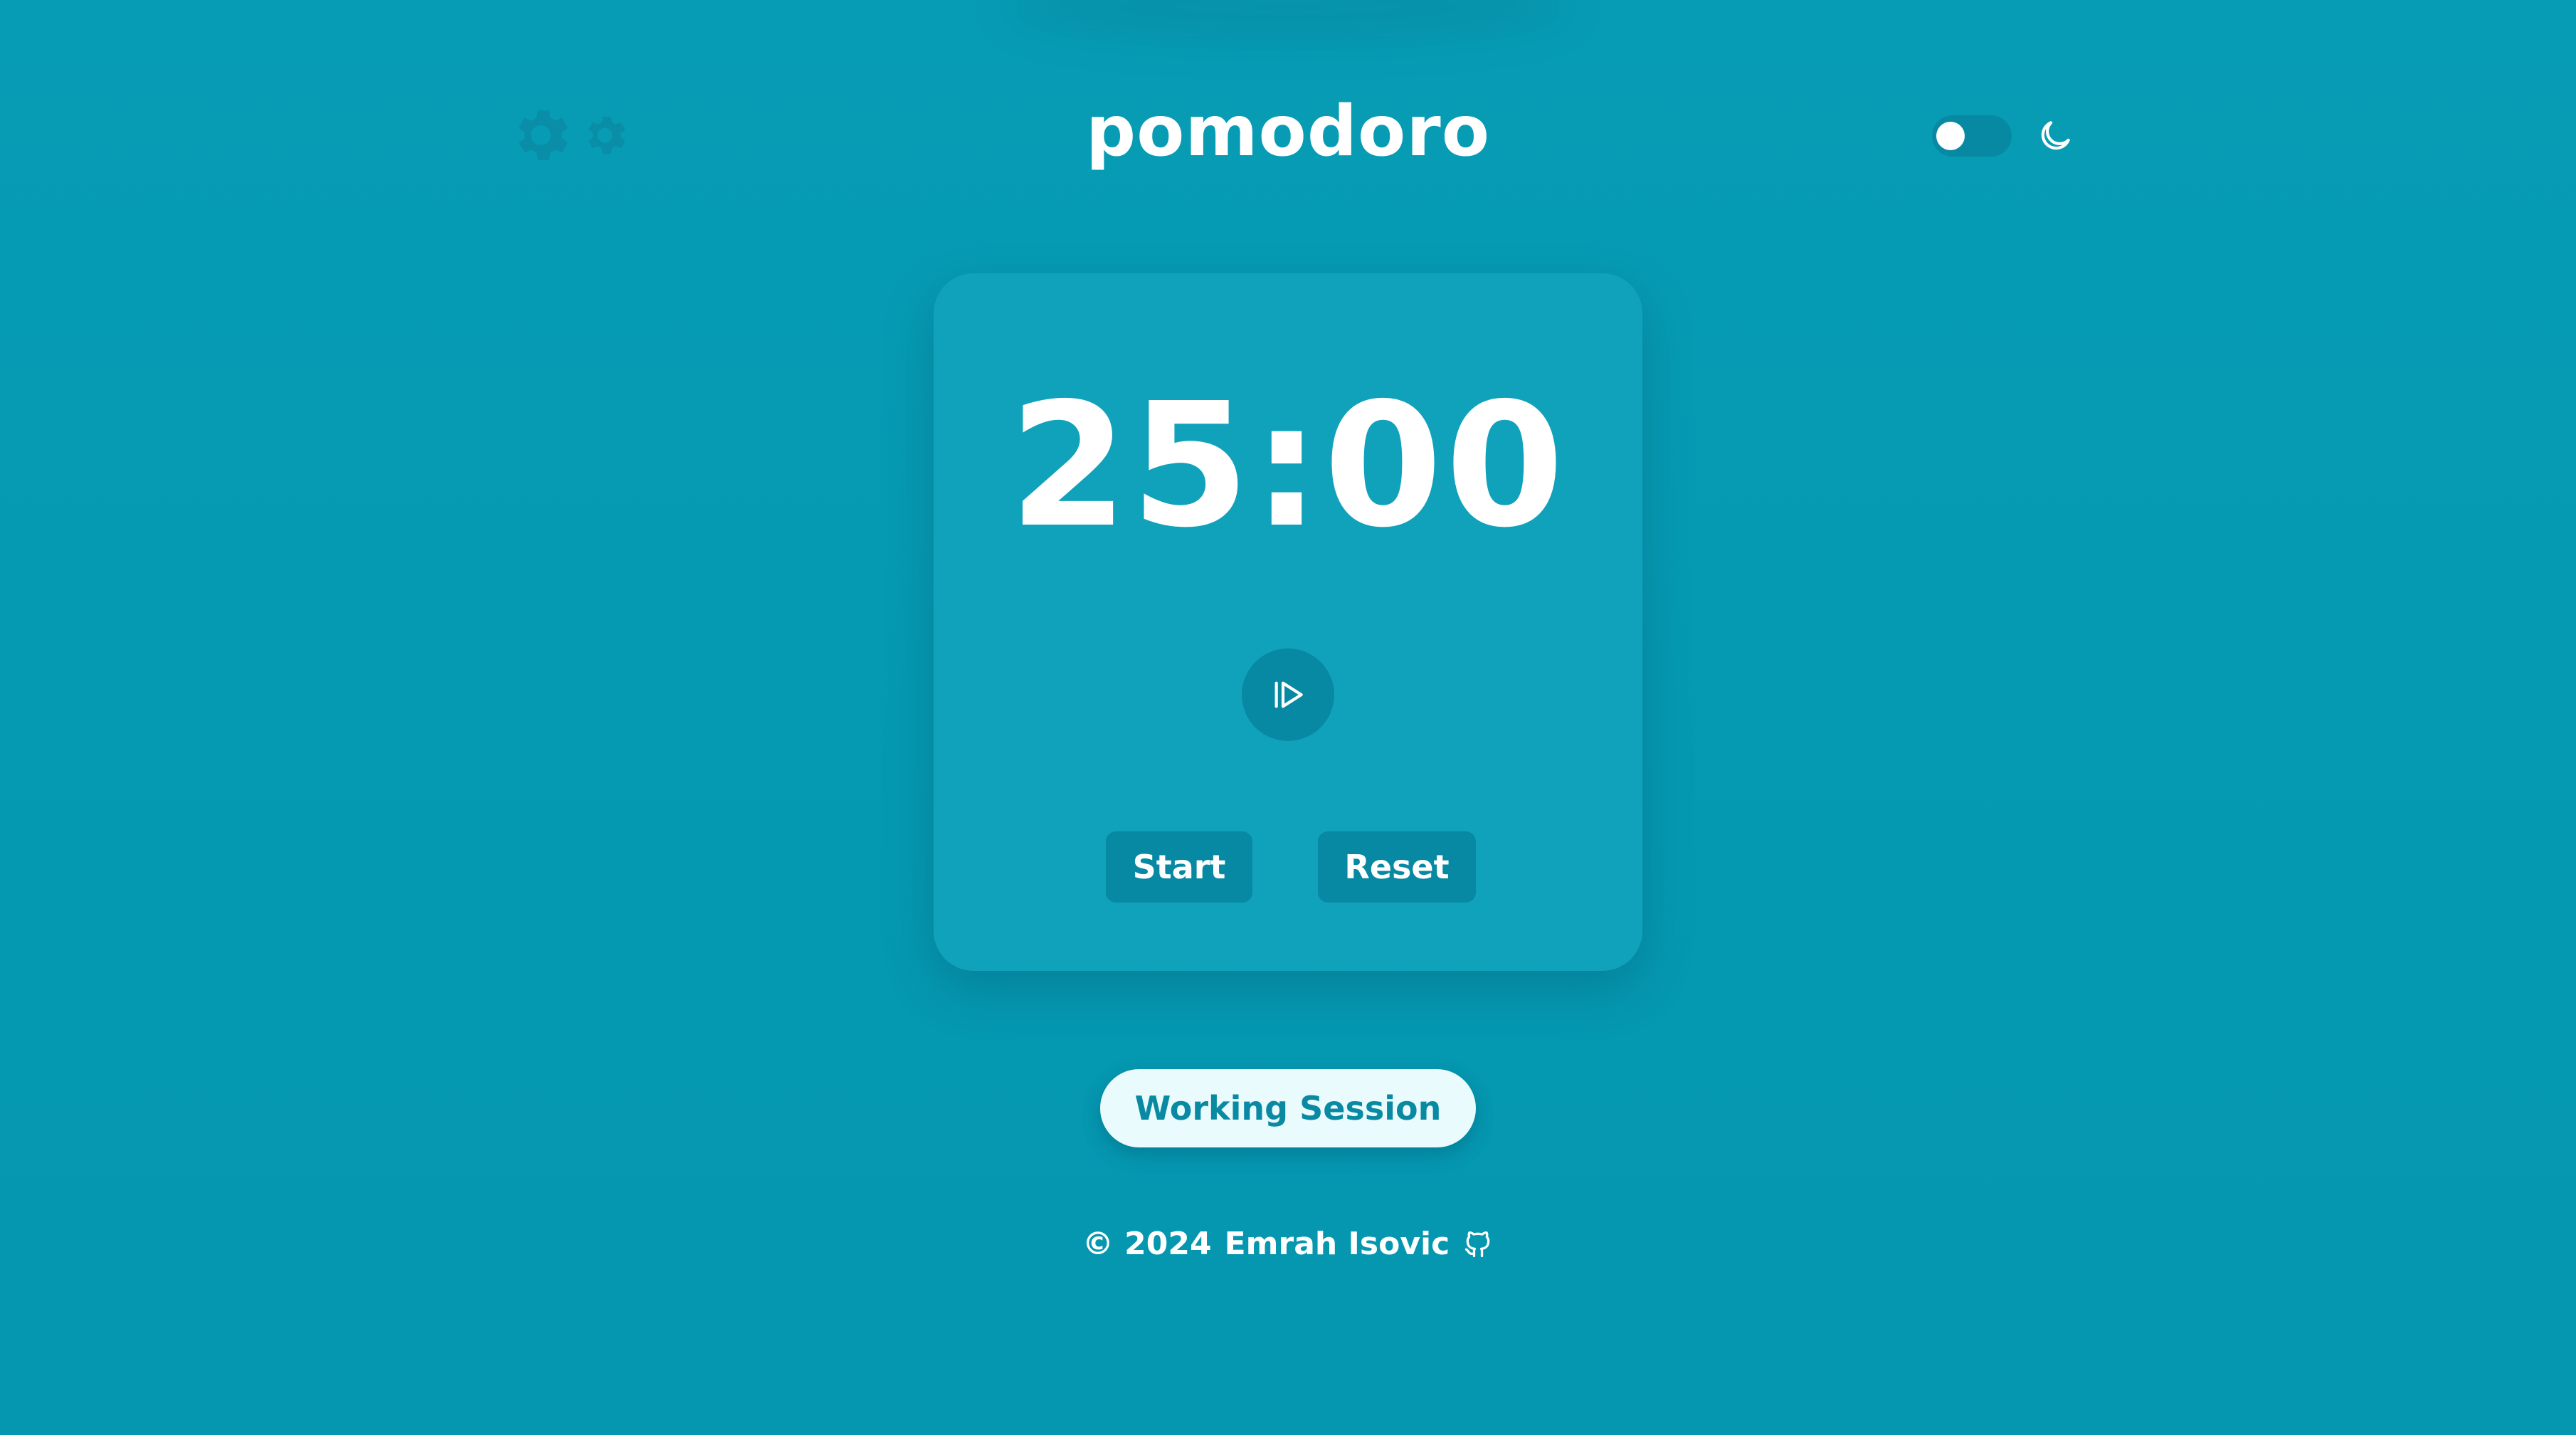 The image size is (2576, 1435). Describe the element at coordinates (1337, 1244) in the screenshot. I see `author-link: Emrah Isovic` at that location.